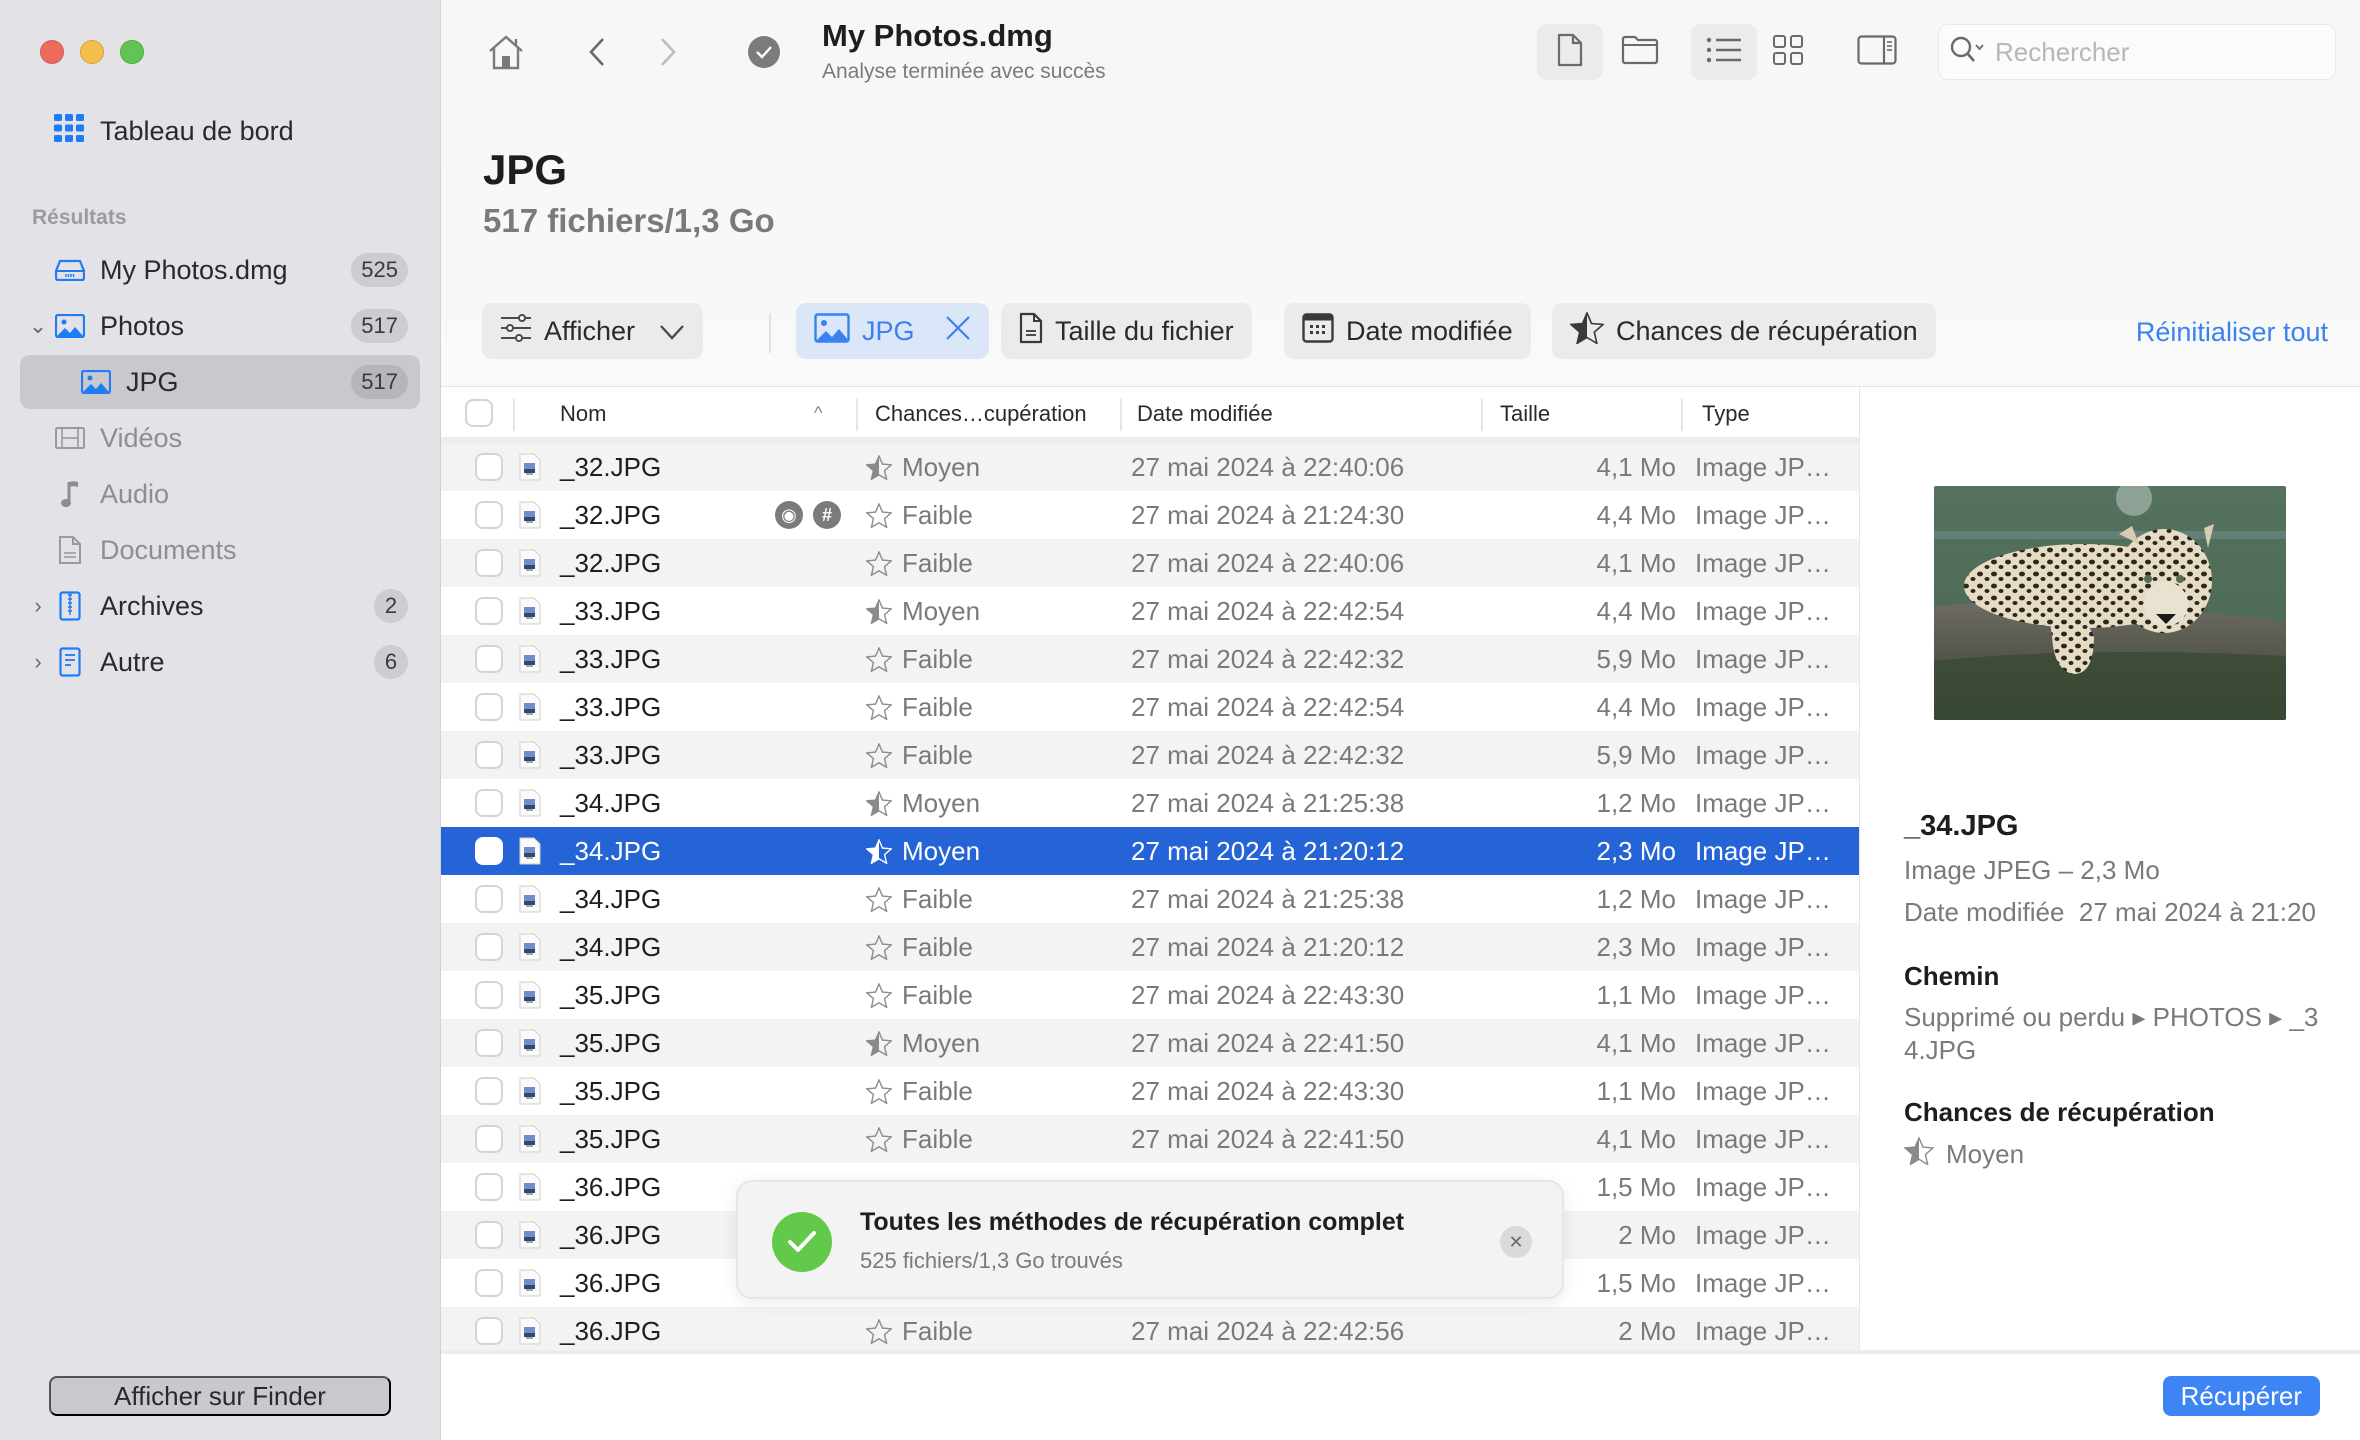 This screenshot has height=1440, width=2360. What do you see at coordinates (1682, 415) in the screenshot?
I see `column-separator` at bounding box center [1682, 415].